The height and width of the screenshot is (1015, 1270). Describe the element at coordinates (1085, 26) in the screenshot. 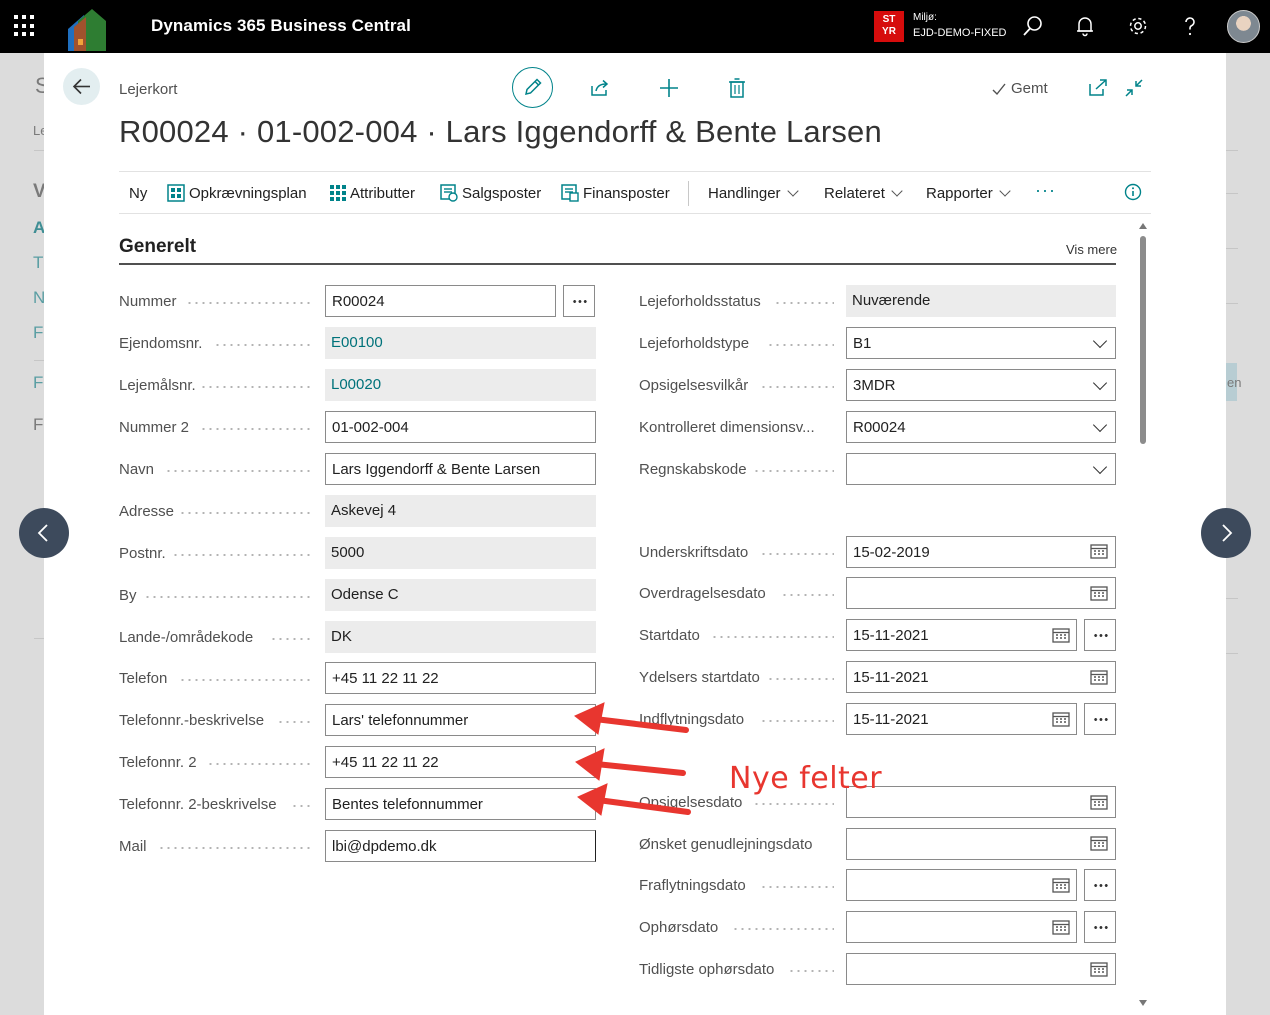

I see `bell-icon` at that location.